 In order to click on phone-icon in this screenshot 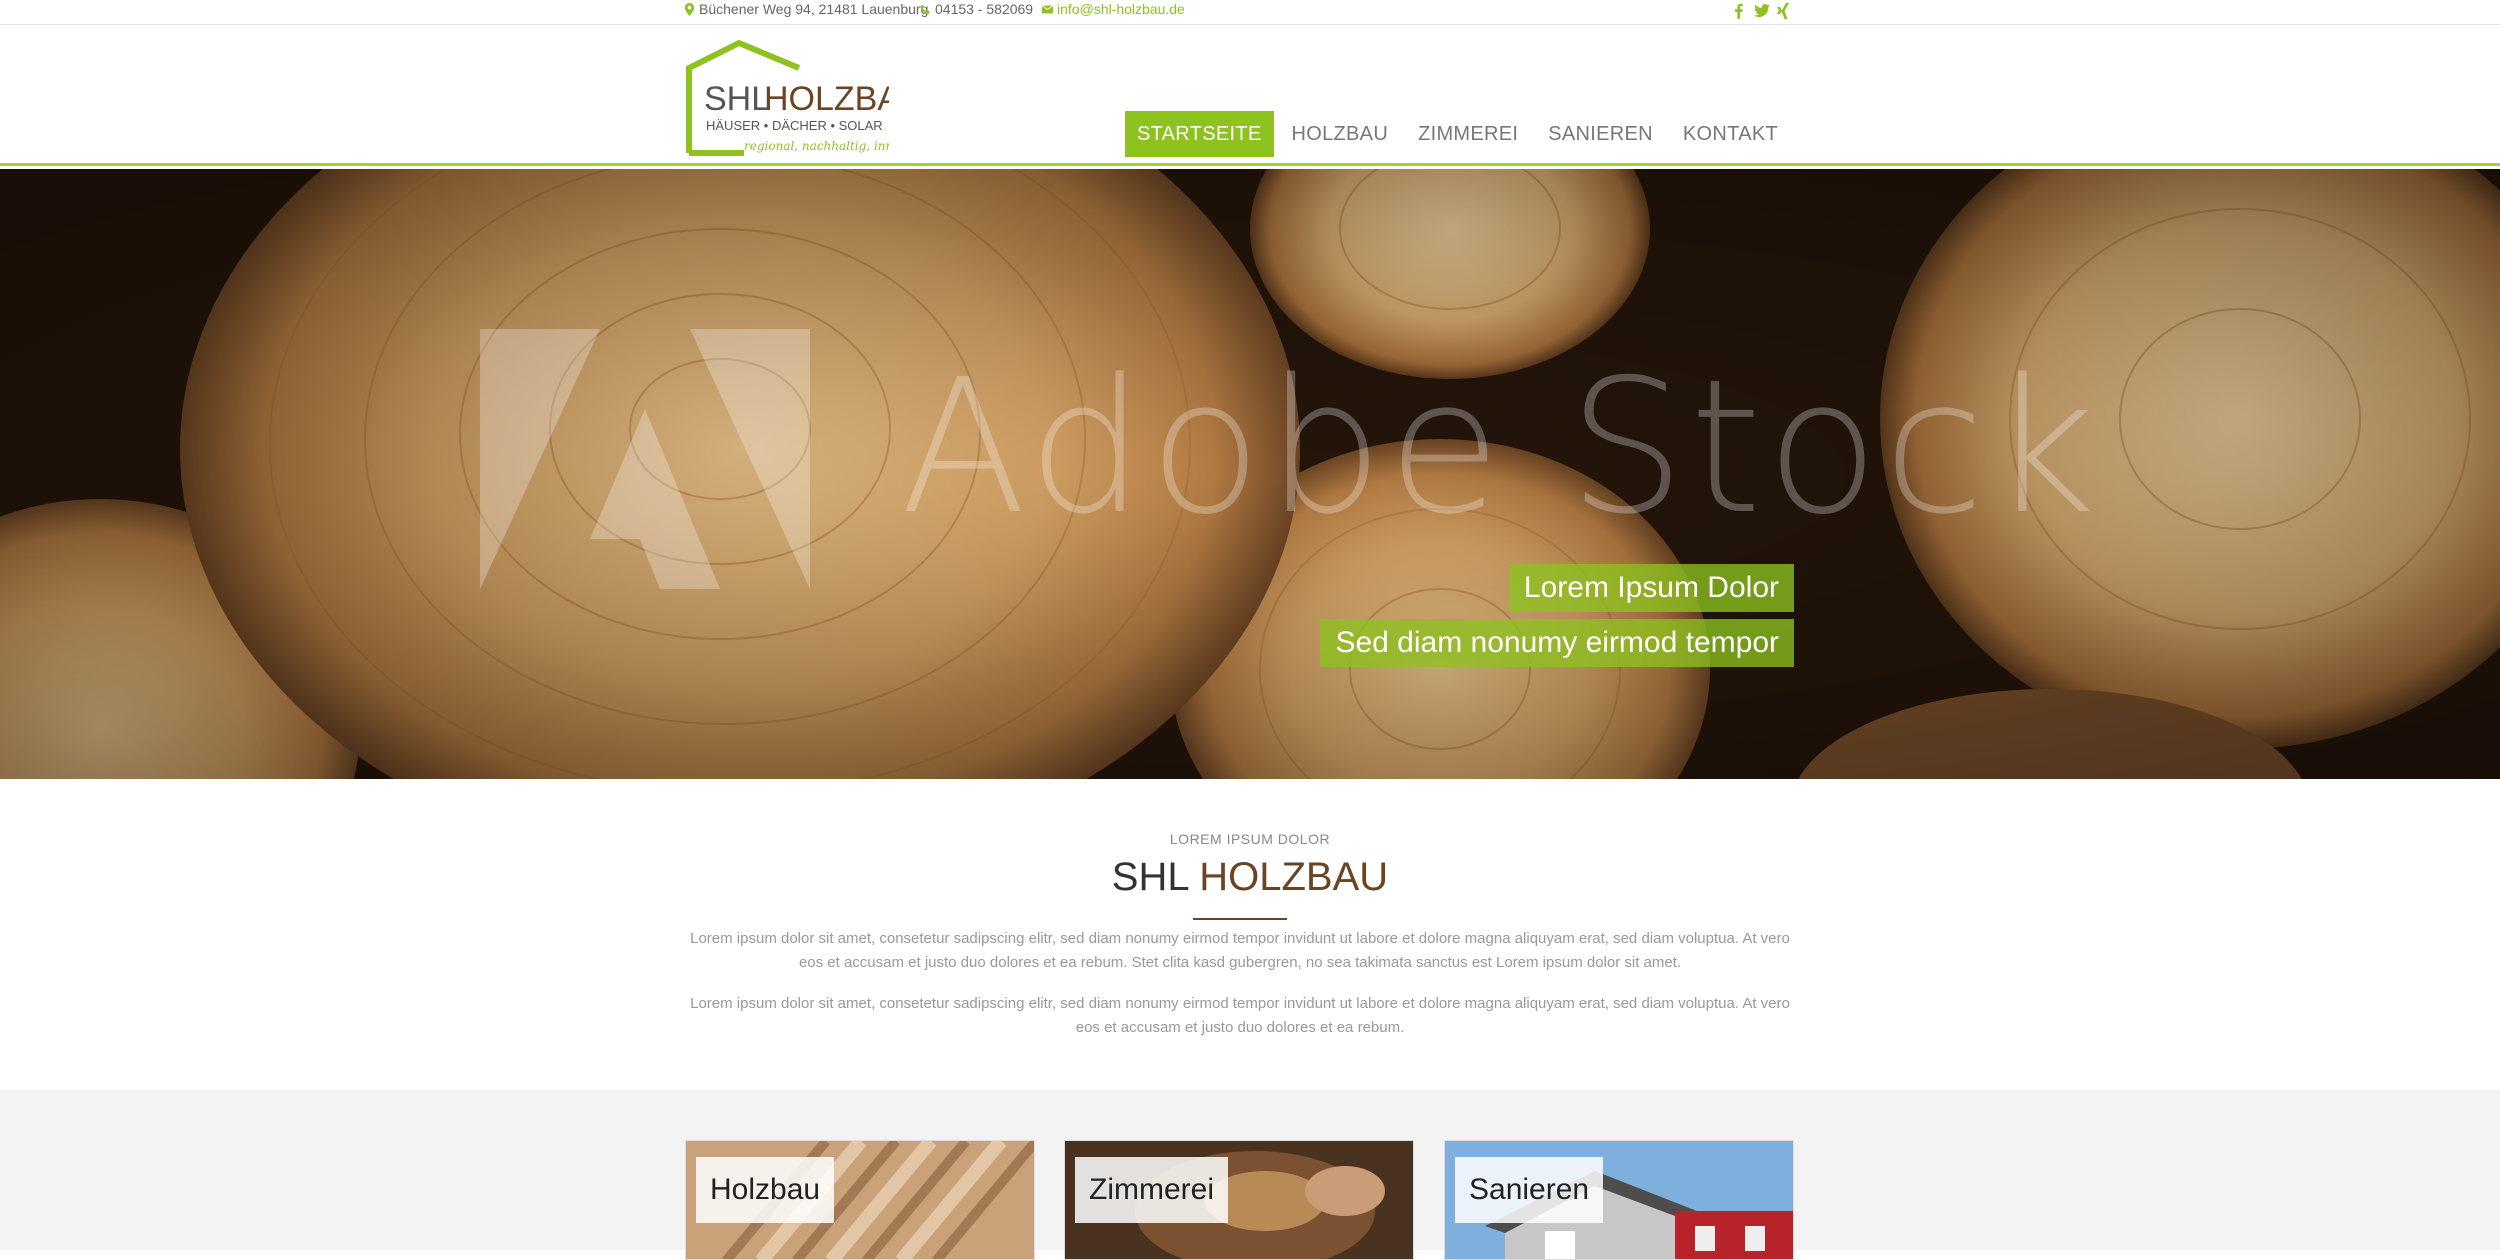, I will do `click(925, 8)`.